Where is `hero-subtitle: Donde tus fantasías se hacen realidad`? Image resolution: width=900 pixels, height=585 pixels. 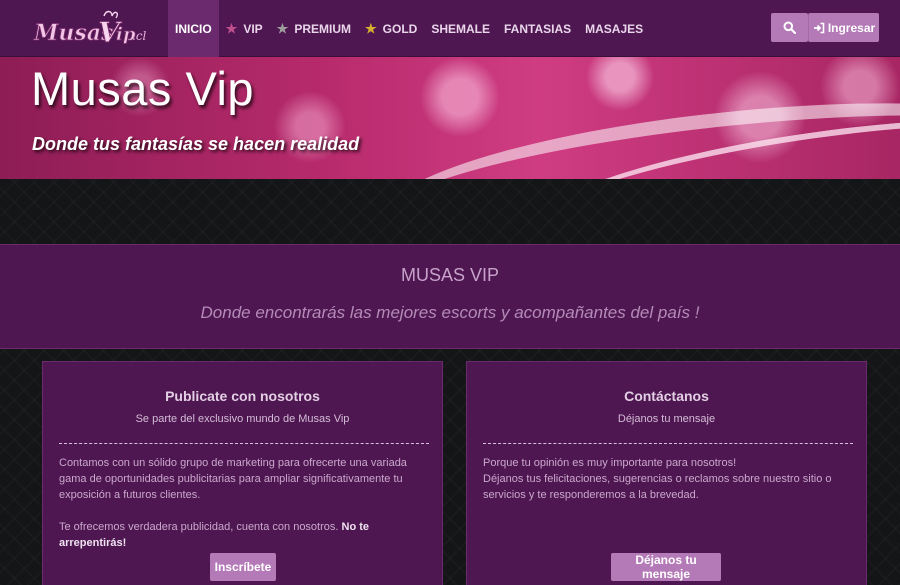
hero-subtitle: Donde tus fantasías se hacen realidad is located at coordinates (196, 144).